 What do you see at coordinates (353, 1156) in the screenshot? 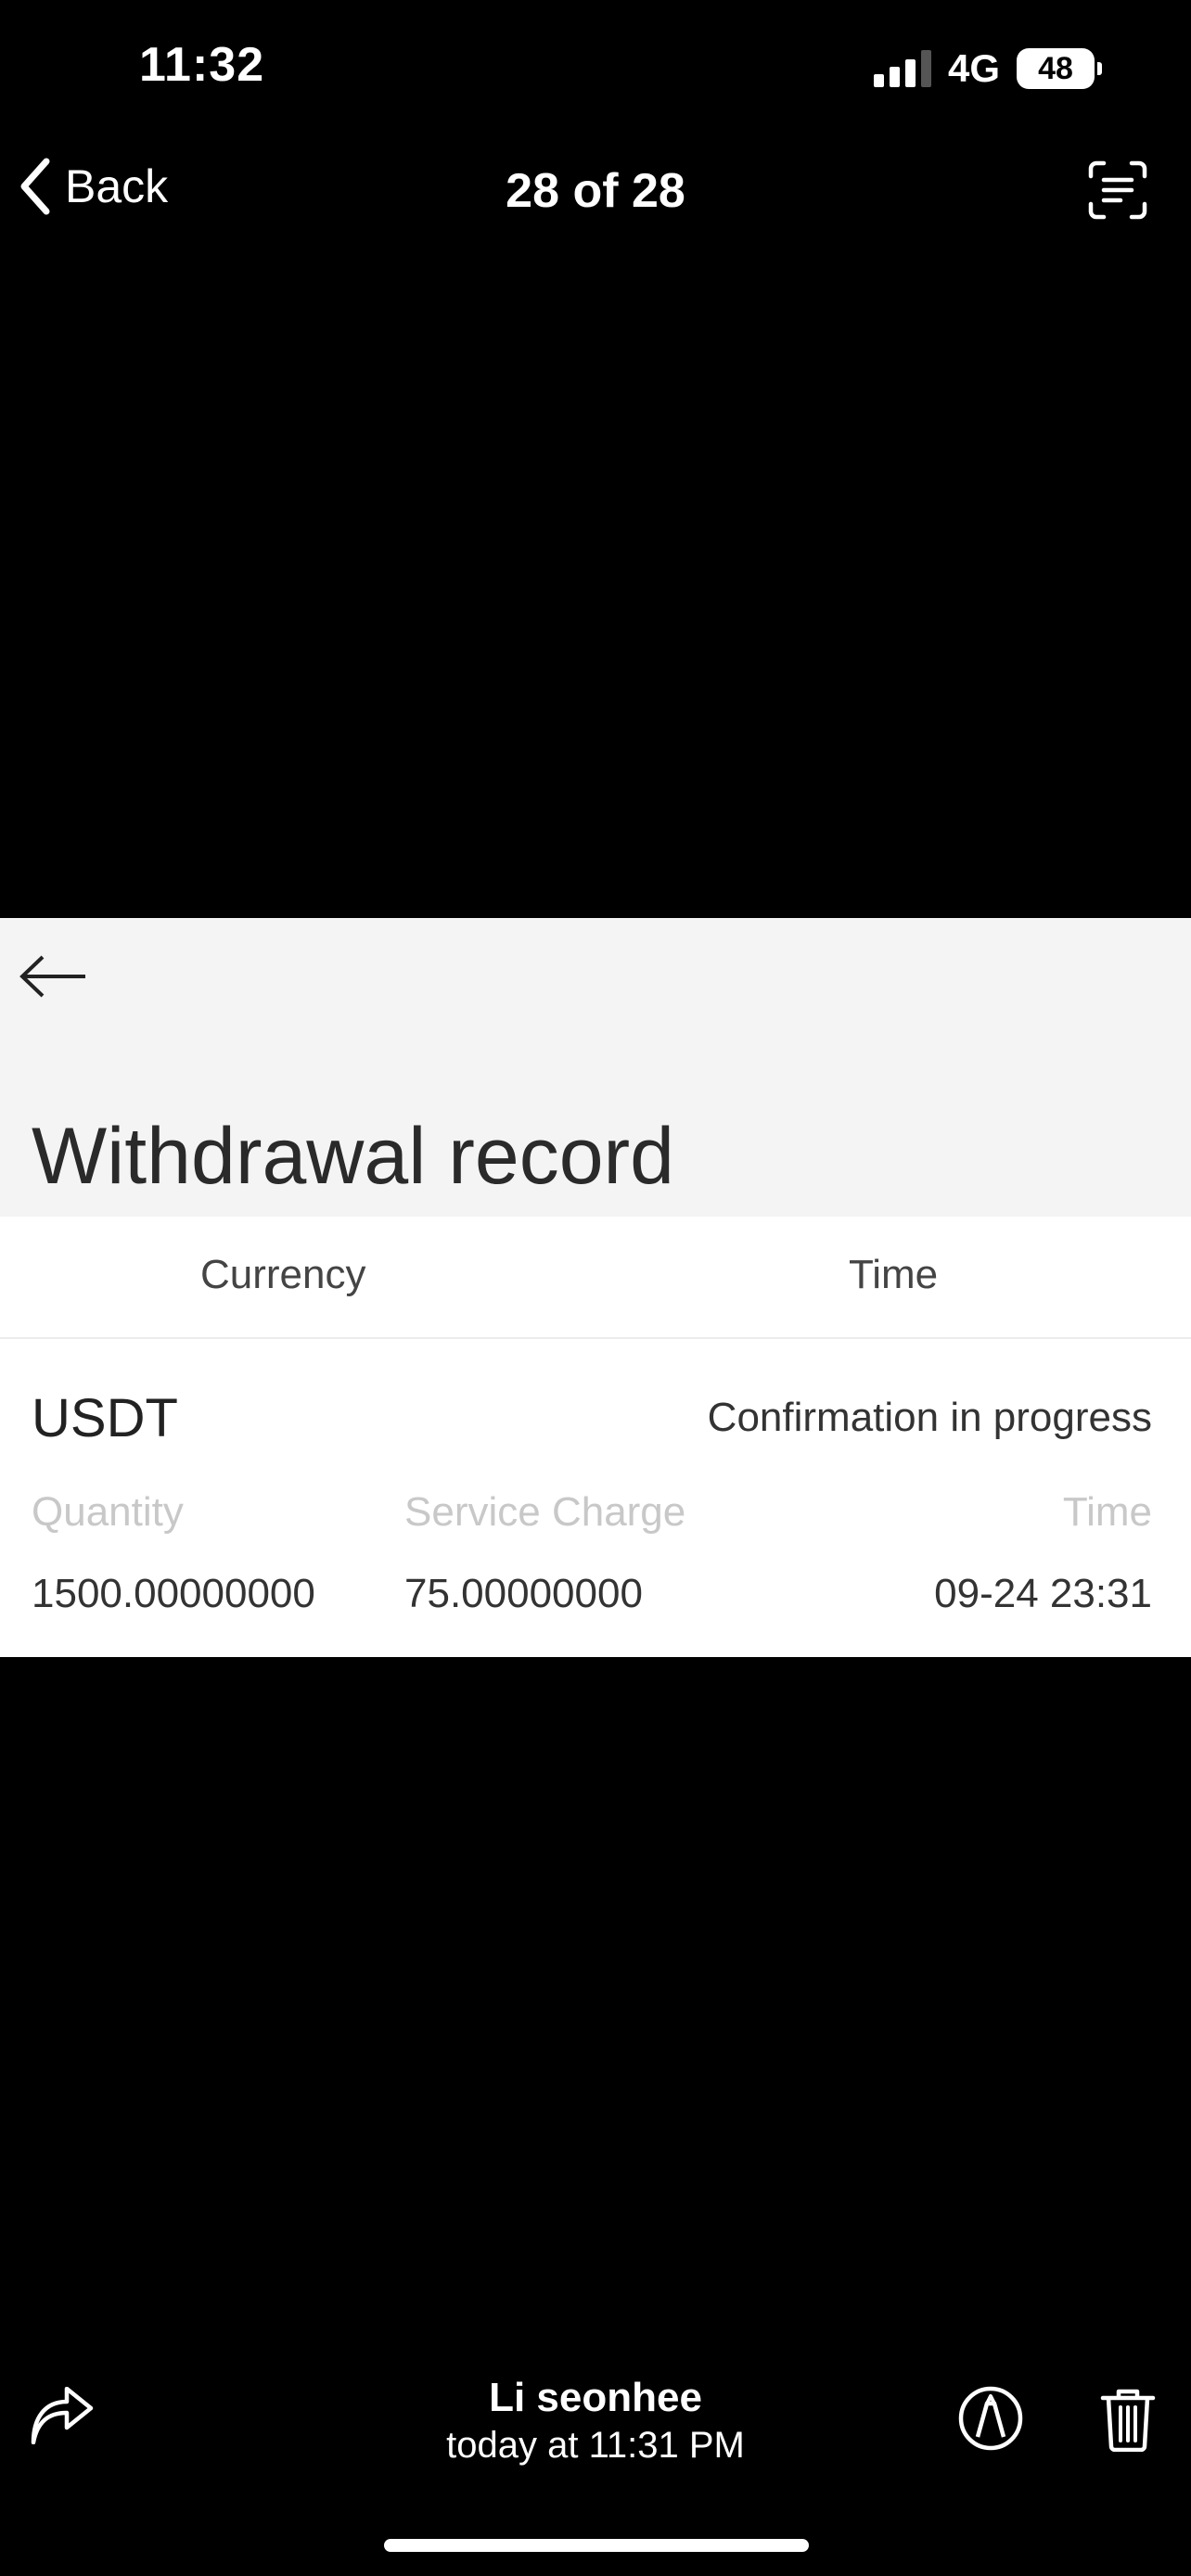
I see `page-title: Withdrawal record` at bounding box center [353, 1156].